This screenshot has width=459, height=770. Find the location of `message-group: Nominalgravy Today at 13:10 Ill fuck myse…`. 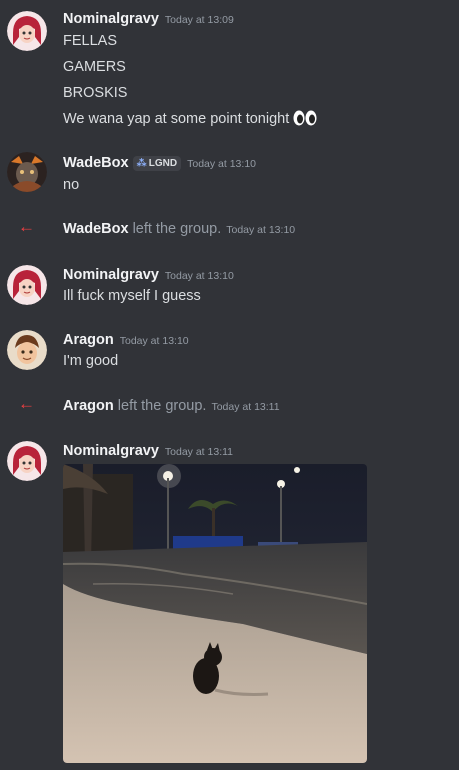

message-group: Nominalgravy Today at 13:10 Ill fuck myse… is located at coordinates (229, 289).